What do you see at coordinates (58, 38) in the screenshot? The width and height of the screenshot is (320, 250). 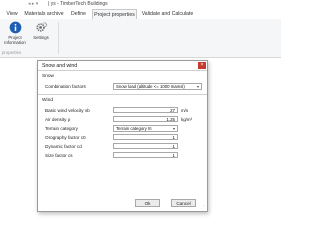 I see `group-separator` at bounding box center [58, 38].